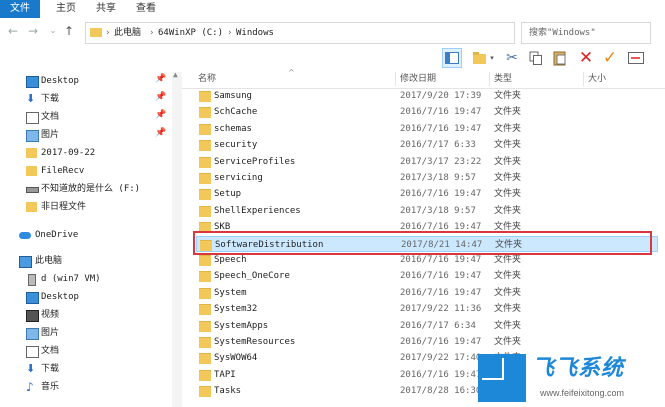 The height and width of the screenshot is (407, 665). I want to click on search-input: 搜索"Windows", so click(586, 33).